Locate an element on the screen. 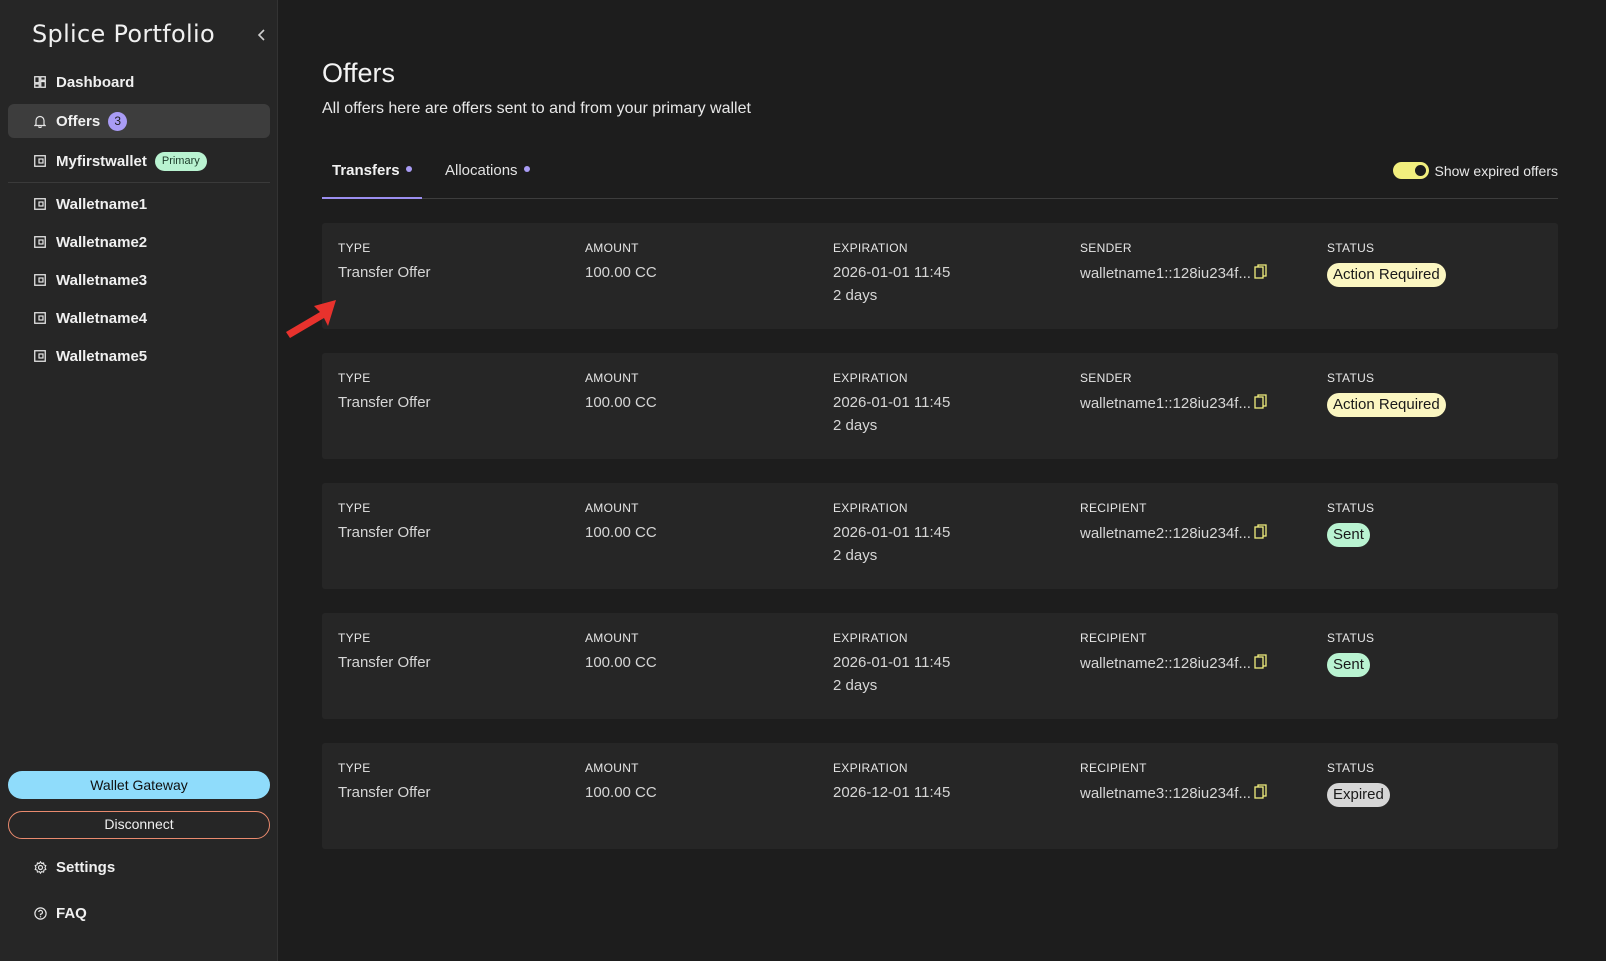  sidebar-item-dashboard: Dashboard is located at coordinates (139, 82).